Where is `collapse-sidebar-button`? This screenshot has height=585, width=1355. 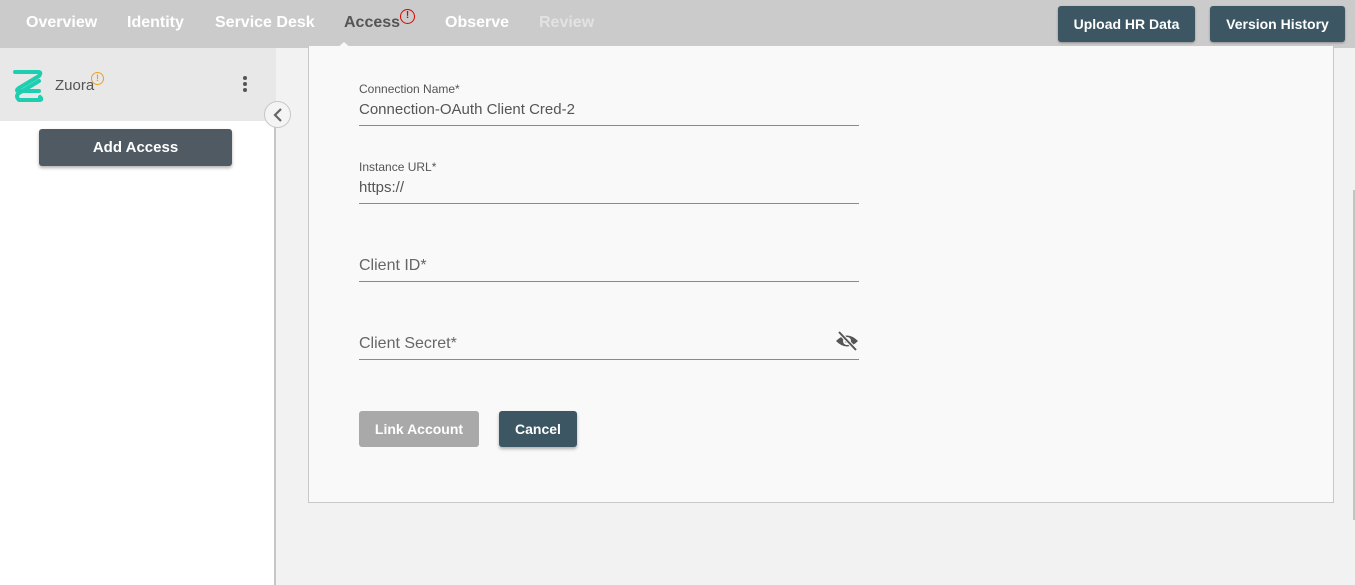
collapse-sidebar-button is located at coordinates (277, 114).